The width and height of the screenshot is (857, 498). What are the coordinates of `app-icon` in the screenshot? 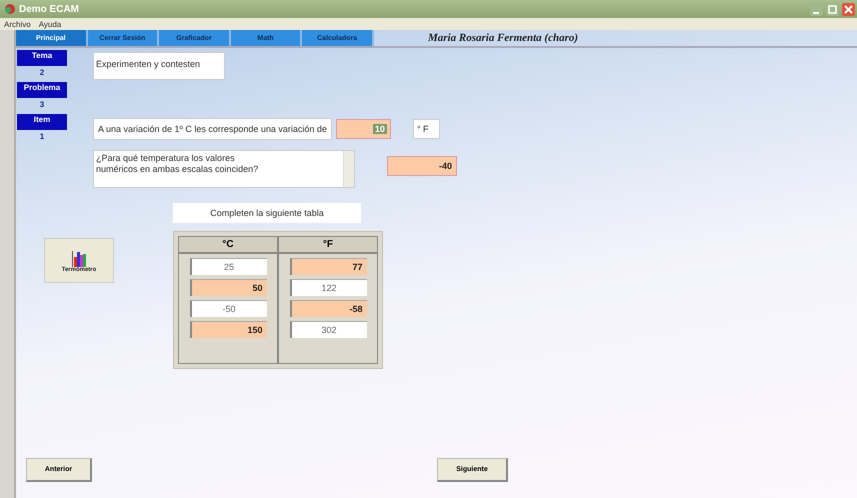 It's located at (10, 9).